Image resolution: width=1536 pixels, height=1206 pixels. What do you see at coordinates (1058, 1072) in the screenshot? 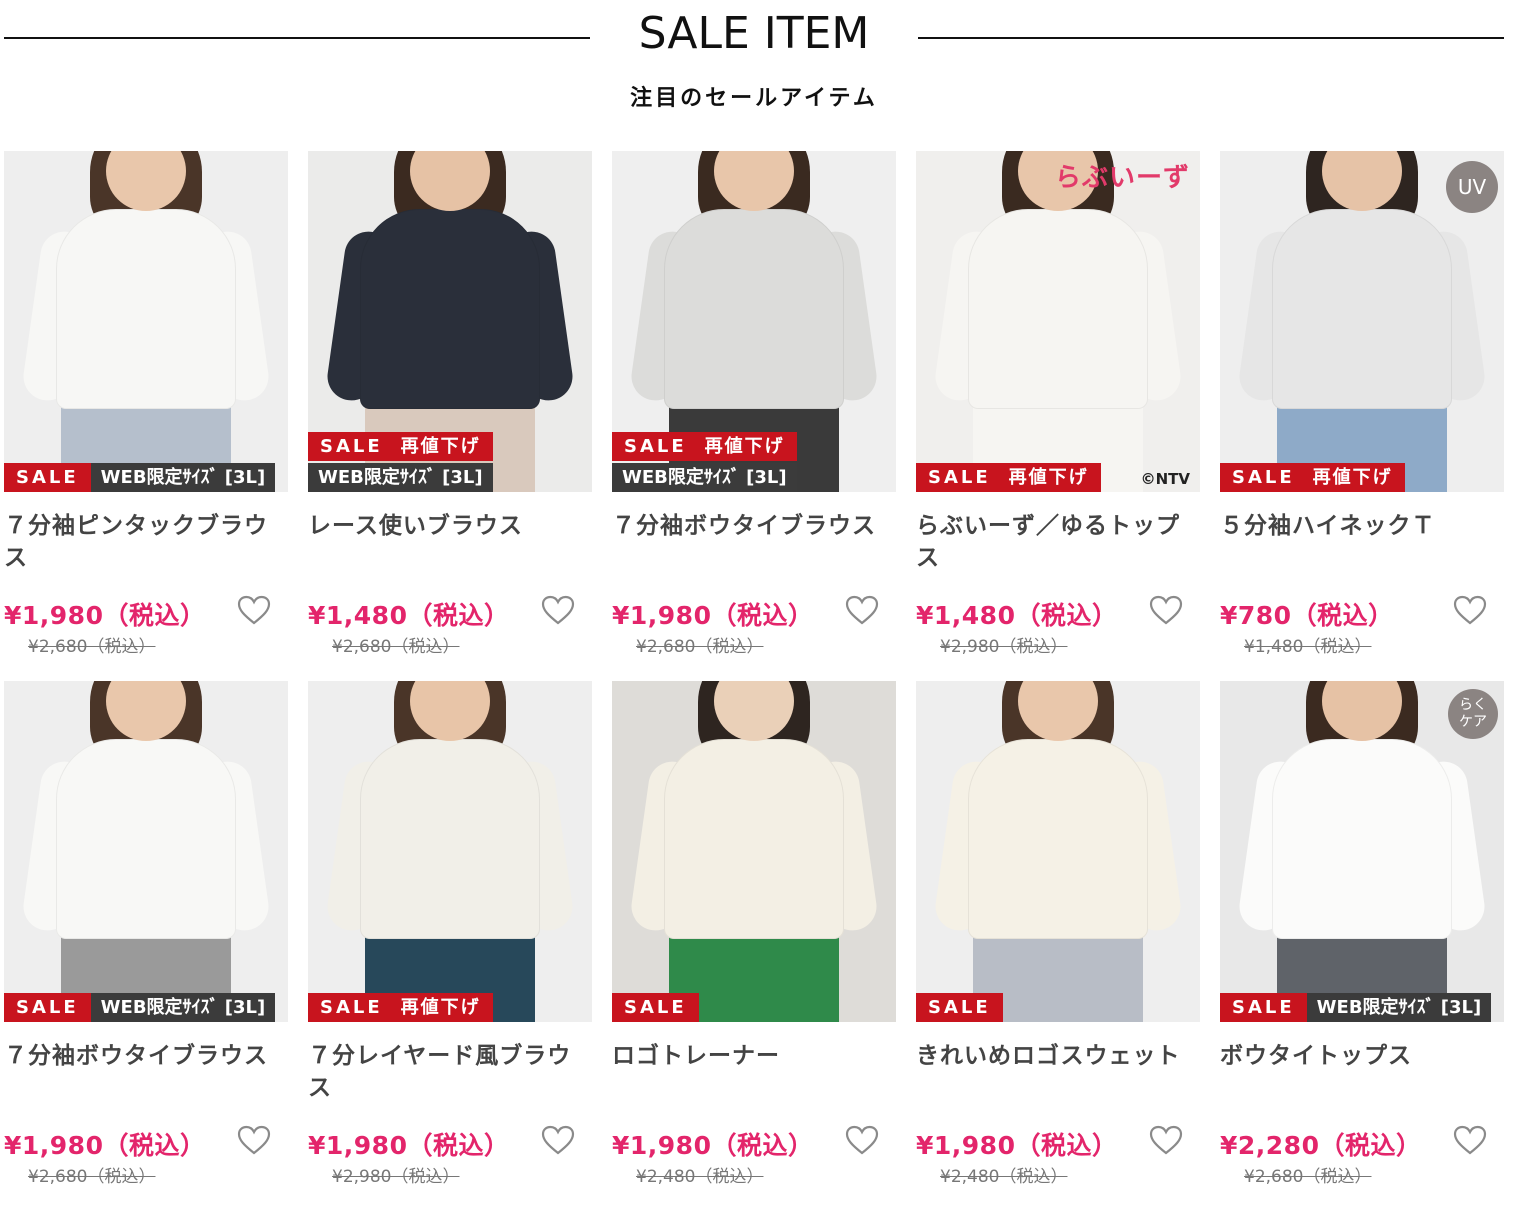
I see `product-name: きれいめロゴスウェット` at bounding box center [1058, 1072].